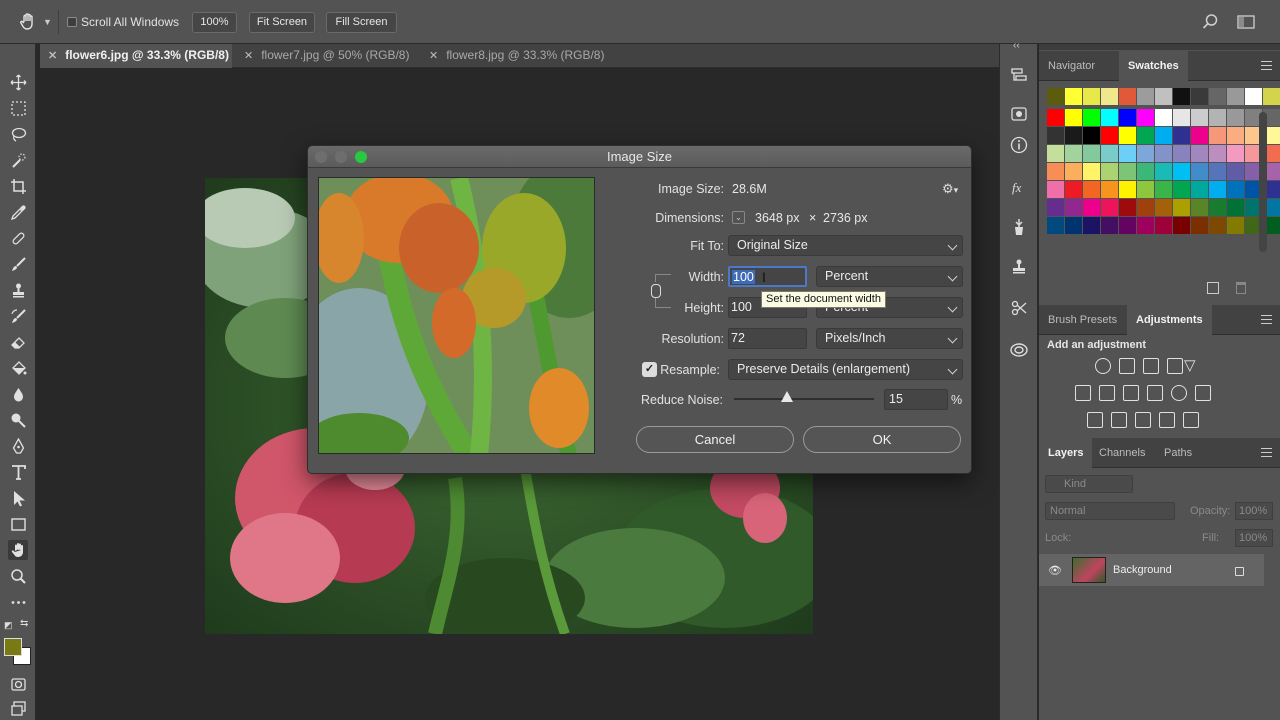 This screenshot has height=720, width=1280. Describe the element at coordinates (1066, 453) in the screenshot. I see `tab-layers: Layers` at that location.